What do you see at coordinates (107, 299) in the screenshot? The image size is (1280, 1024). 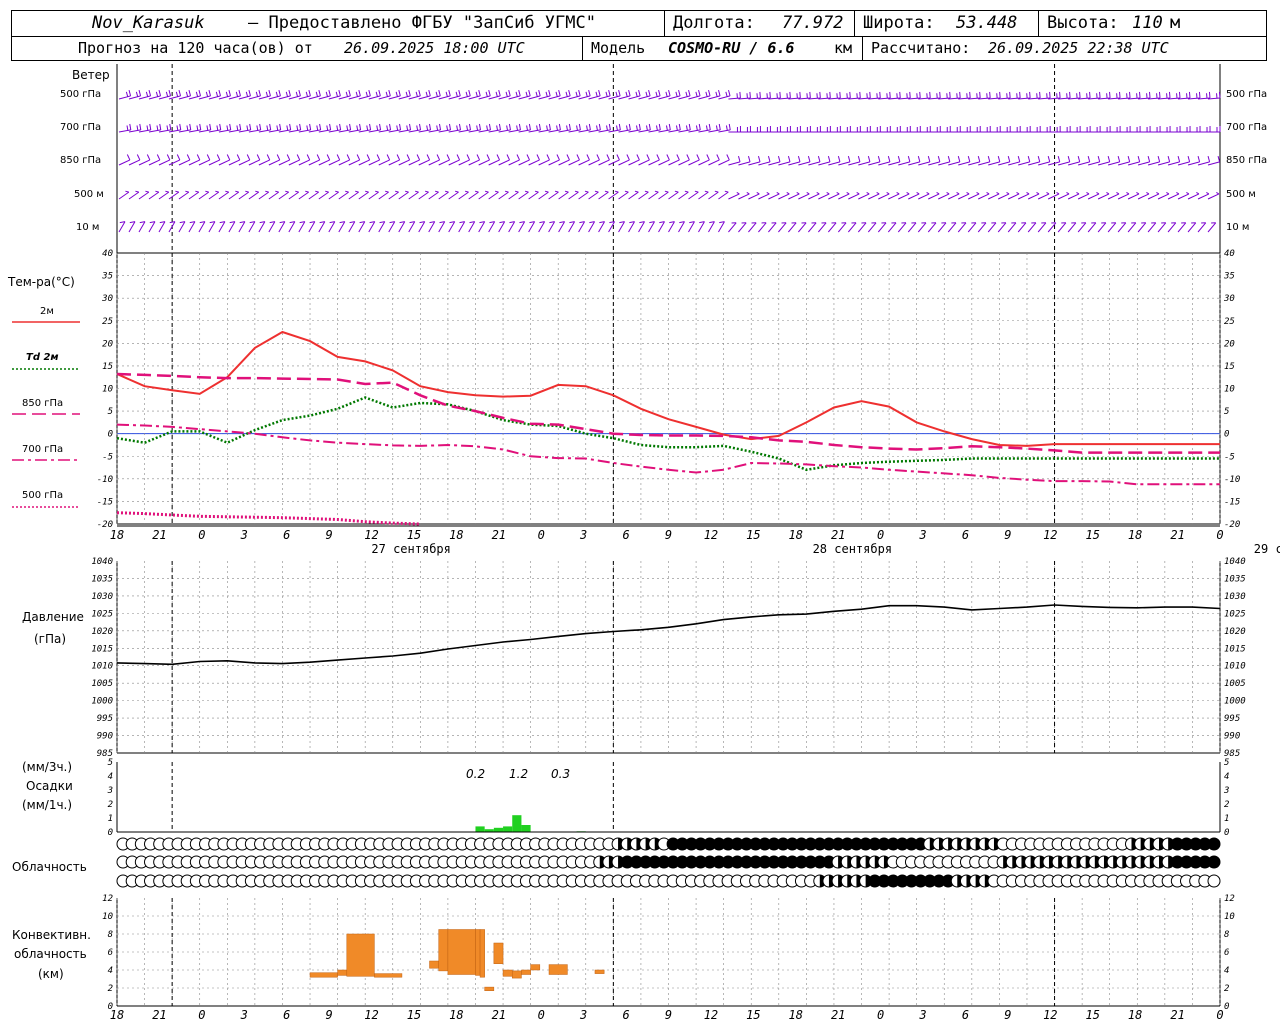 I see `temp-ytick-left: 30` at bounding box center [107, 299].